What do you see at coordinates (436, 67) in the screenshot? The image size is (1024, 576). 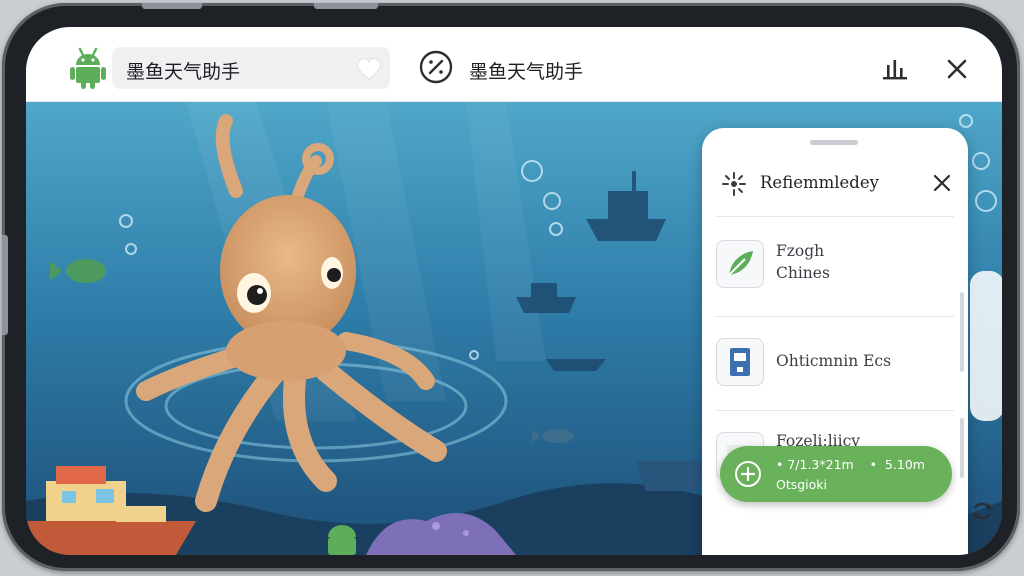 I see `compass-icon` at bounding box center [436, 67].